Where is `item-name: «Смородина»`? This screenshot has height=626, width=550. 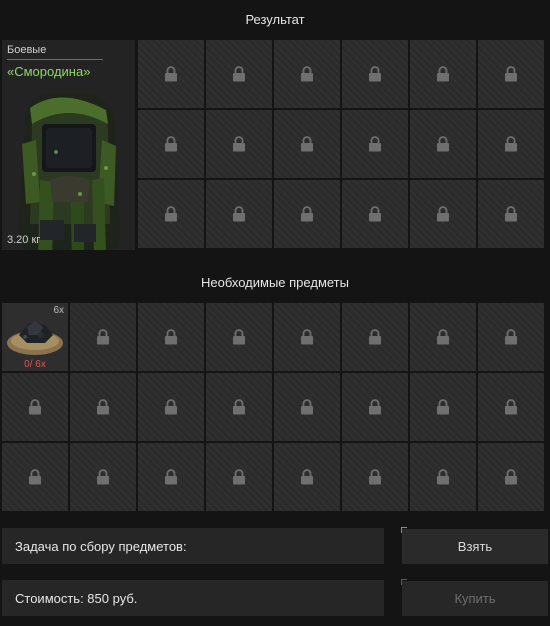 item-name: «Смородина» is located at coordinates (49, 71).